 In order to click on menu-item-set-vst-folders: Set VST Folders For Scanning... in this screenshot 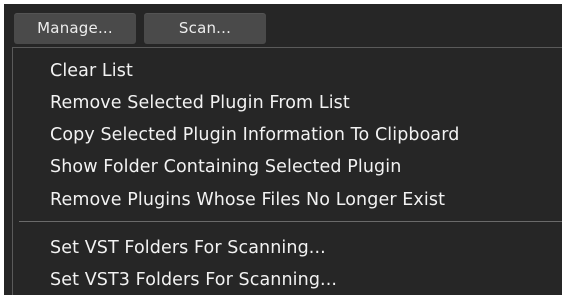, I will do `click(188, 248)`.